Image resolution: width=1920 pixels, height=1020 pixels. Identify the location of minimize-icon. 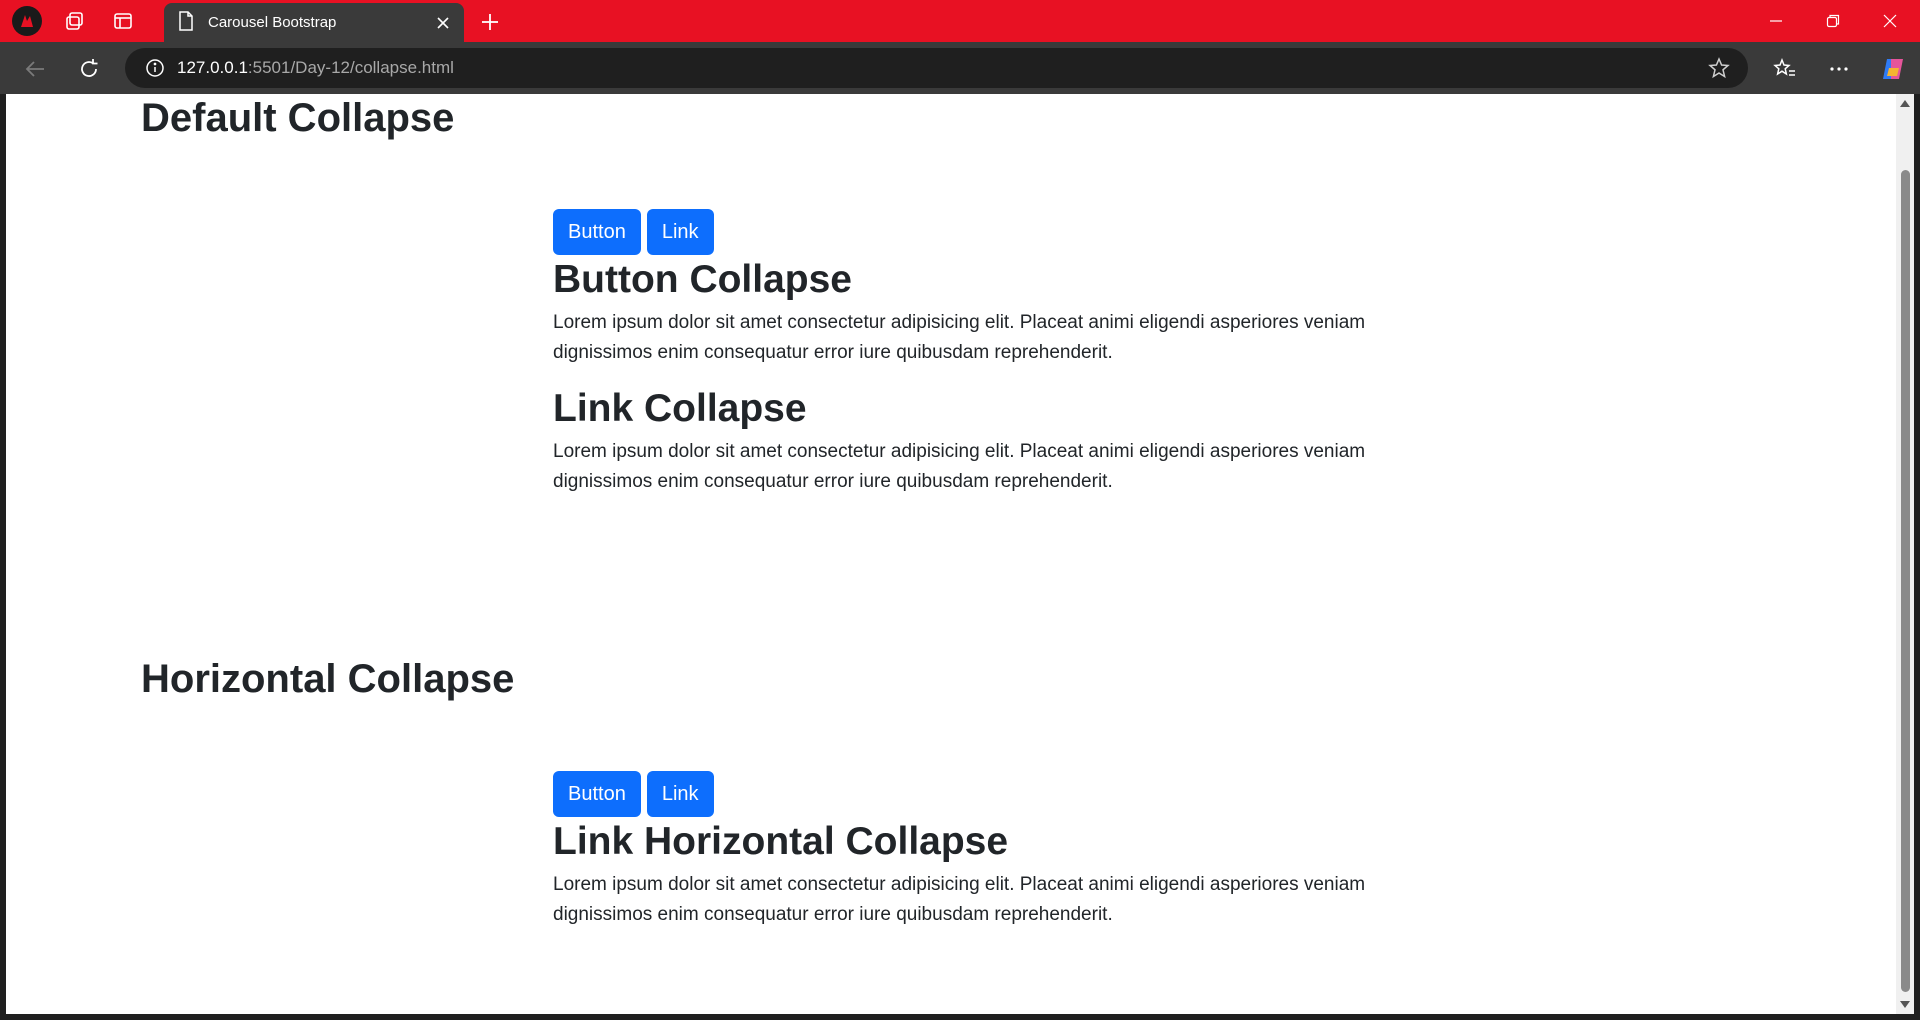
(1776, 21).